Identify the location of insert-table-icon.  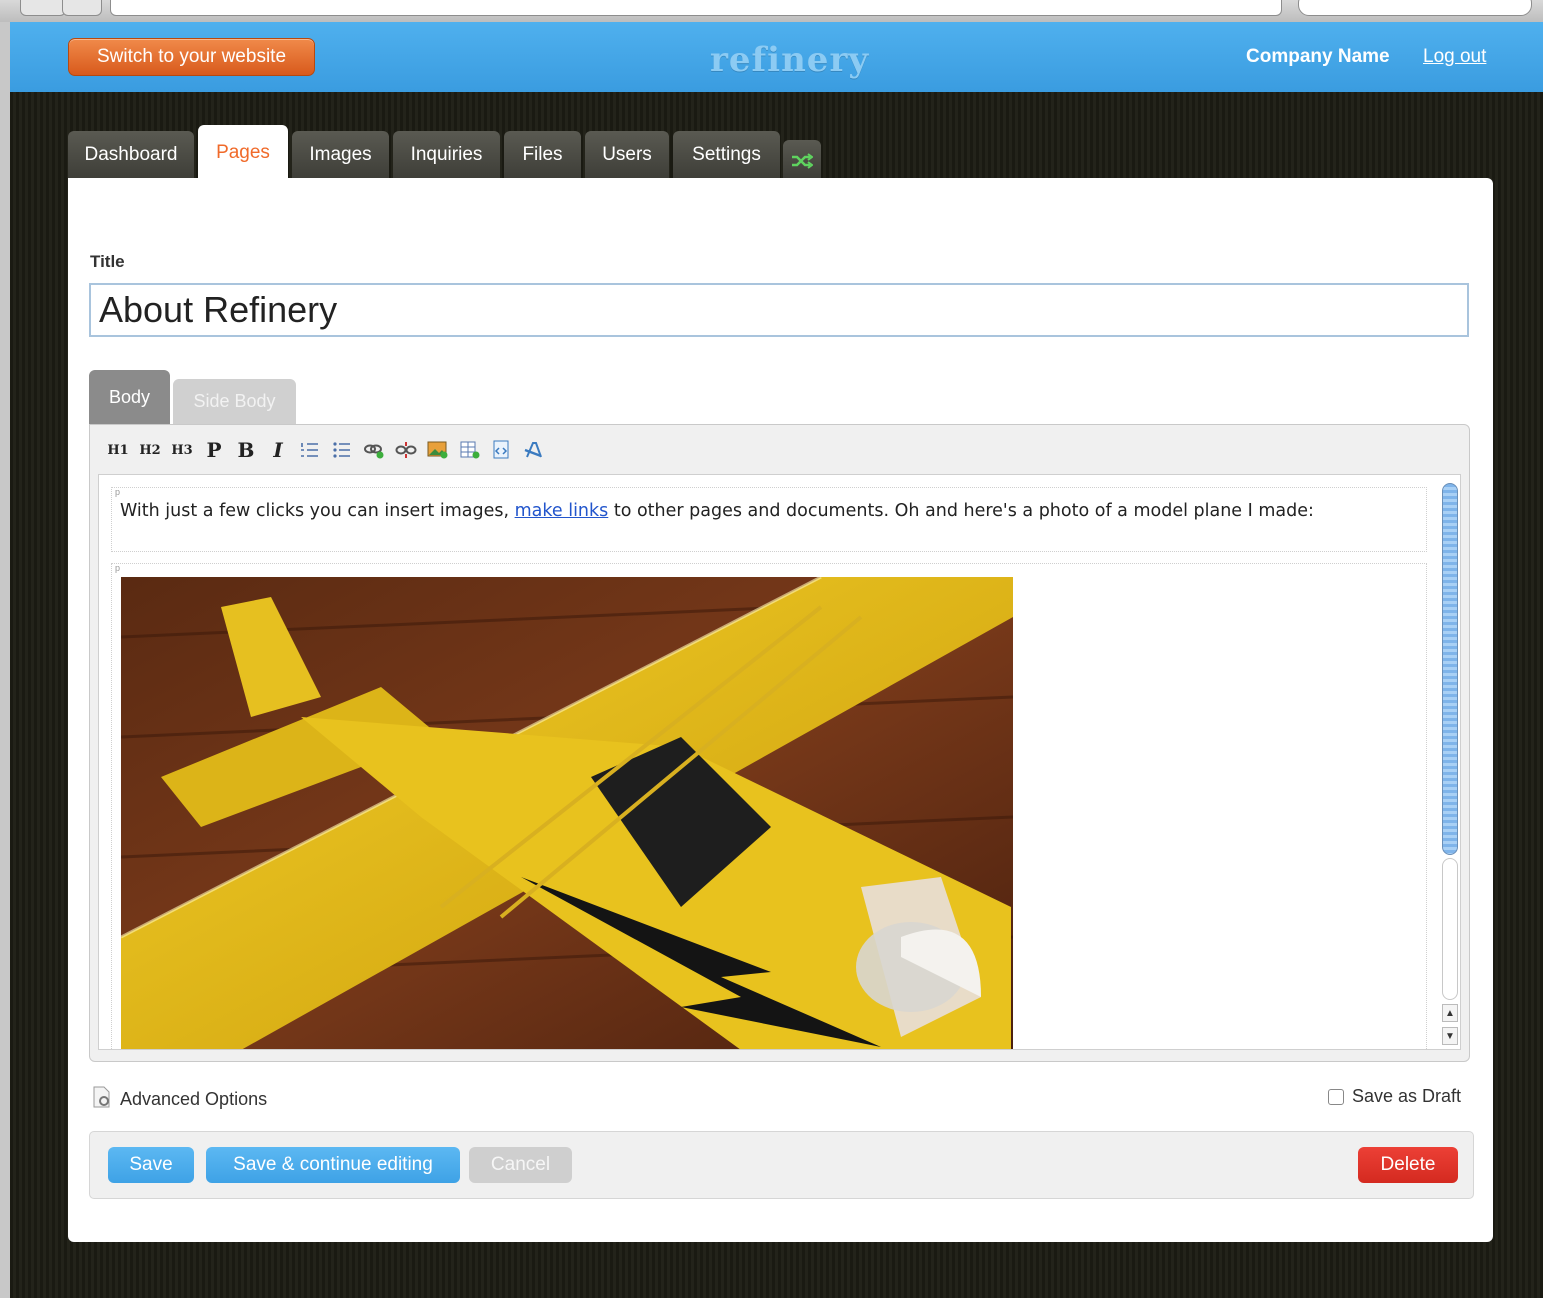
(470, 450).